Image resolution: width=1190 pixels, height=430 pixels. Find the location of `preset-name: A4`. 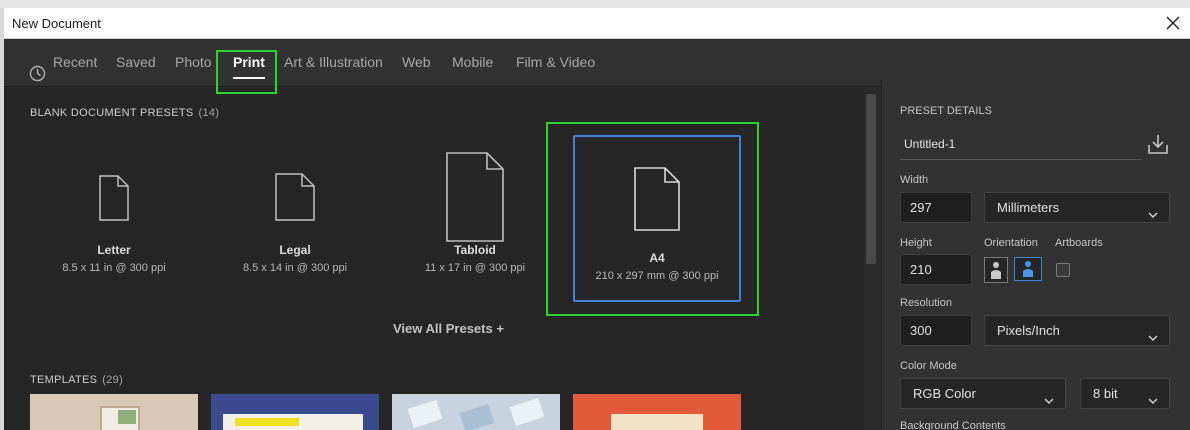

preset-name: A4 is located at coordinates (657, 258).